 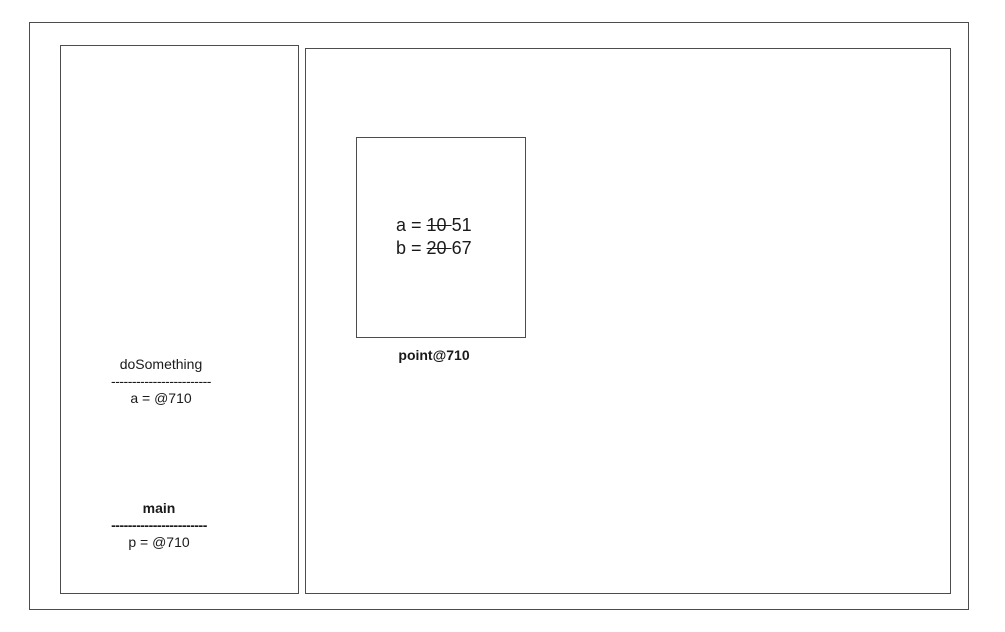 I want to click on field-a: a = 10 51, so click(x=434, y=225).